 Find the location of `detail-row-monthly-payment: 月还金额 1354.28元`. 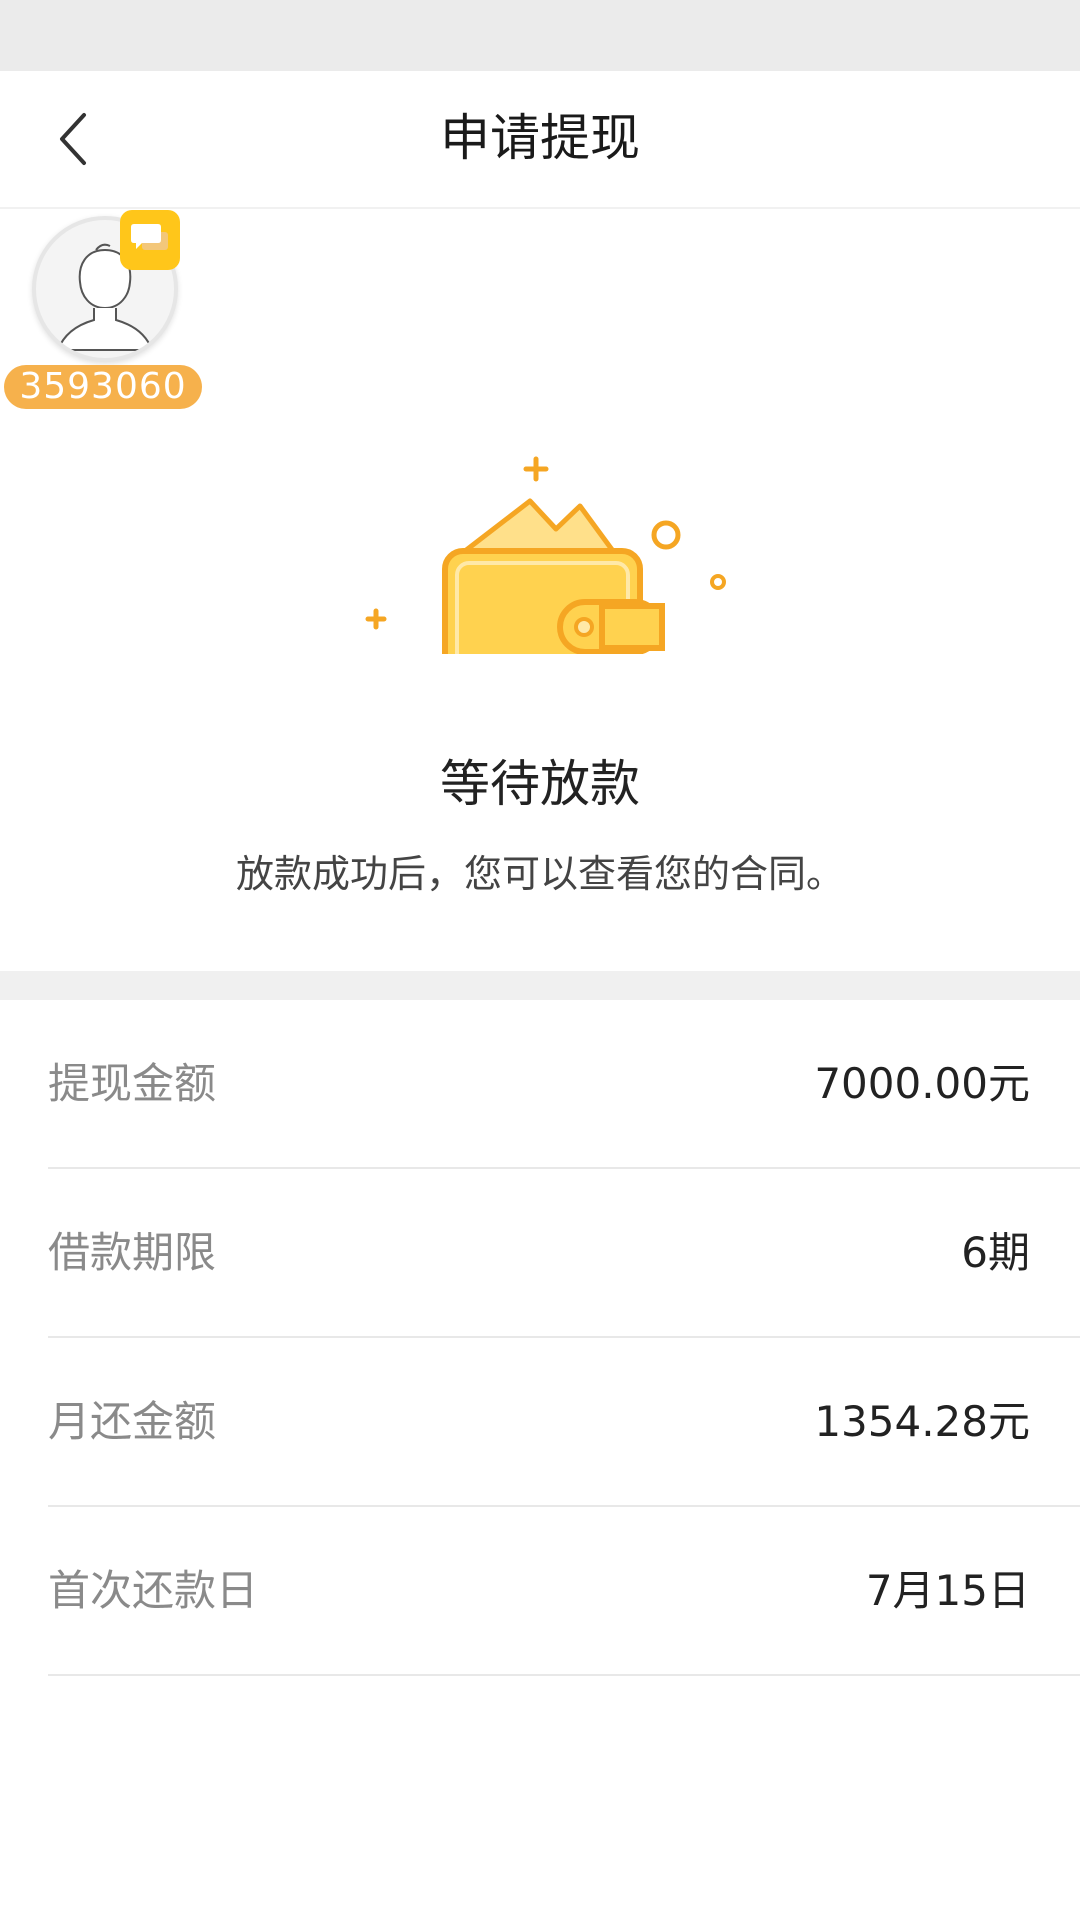

detail-row-monthly-payment: 月还金额 1354.28元 is located at coordinates (564, 1422).